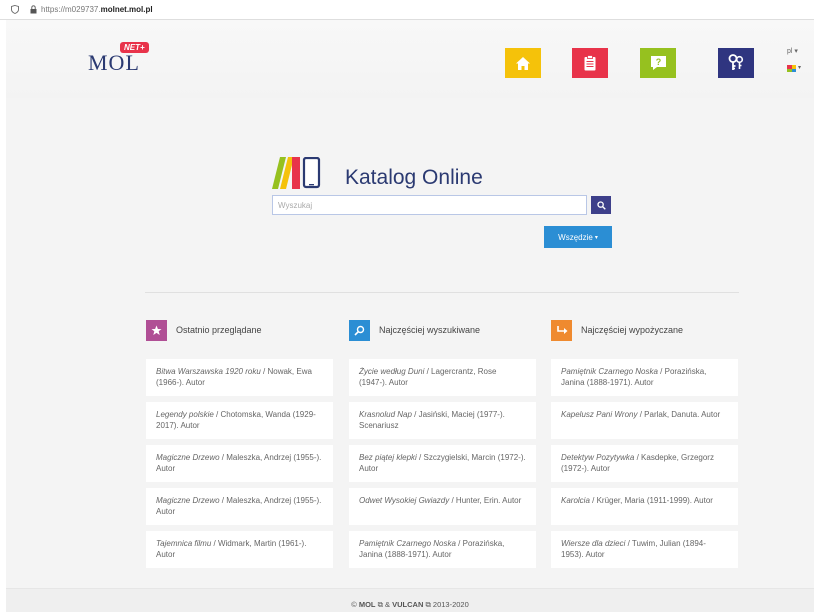 The height and width of the screenshot is (612, 814). Describe the element at coordinates (429, 205) in the screenshot. I see `search-input` at that location.